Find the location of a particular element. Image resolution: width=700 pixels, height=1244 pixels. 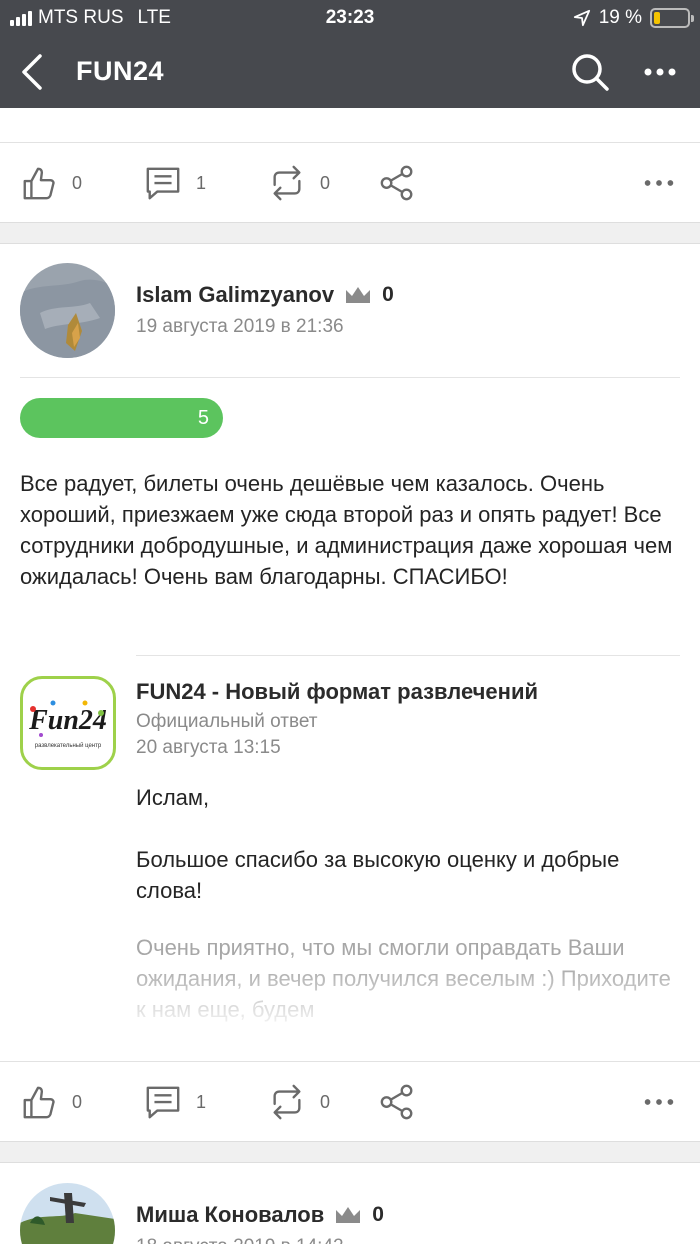

company-logo: Fun24 развлекательный центр is located at coordinates (68, 723).